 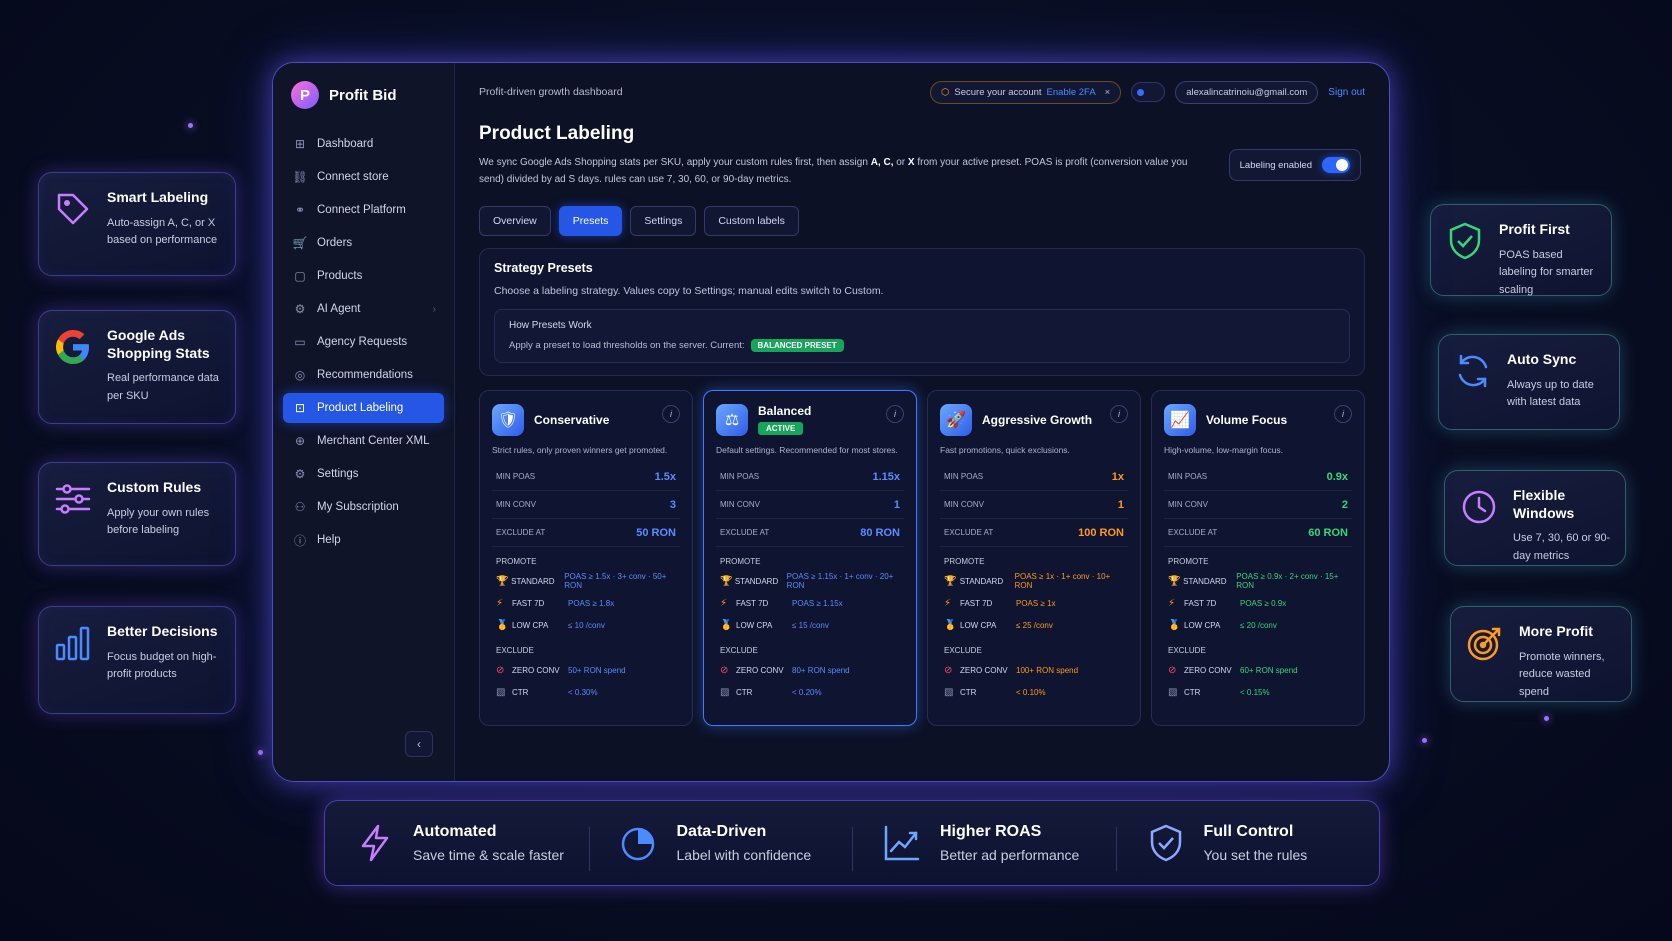 What do you see at coordinates (162, 665) in the screenshot?
I see `feature-desc: Focus budget on high-profit products` at bounding box center [162, 665].